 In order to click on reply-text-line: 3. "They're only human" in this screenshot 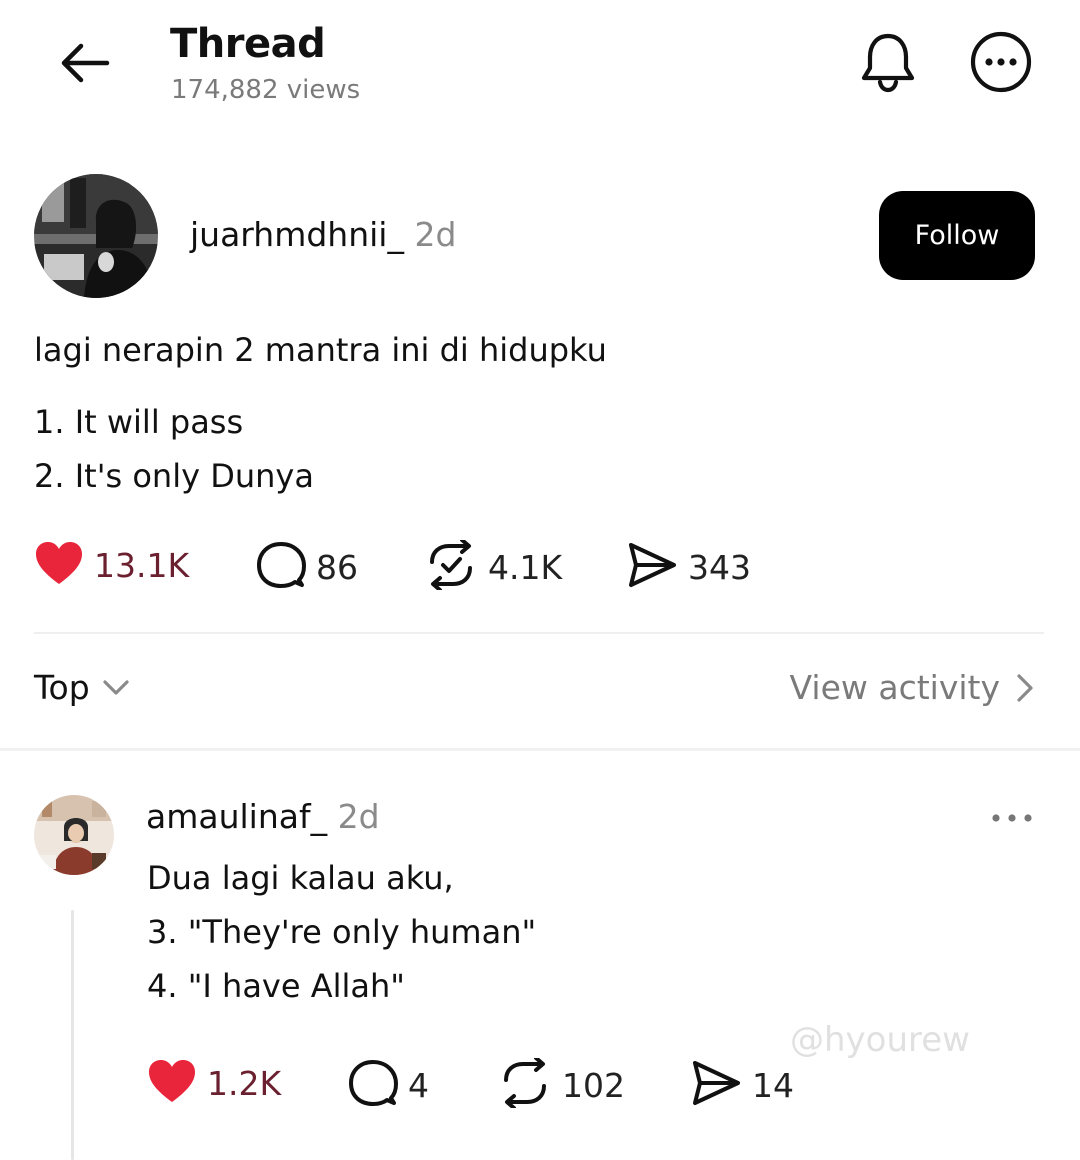, I will do `click(342, 932)`.